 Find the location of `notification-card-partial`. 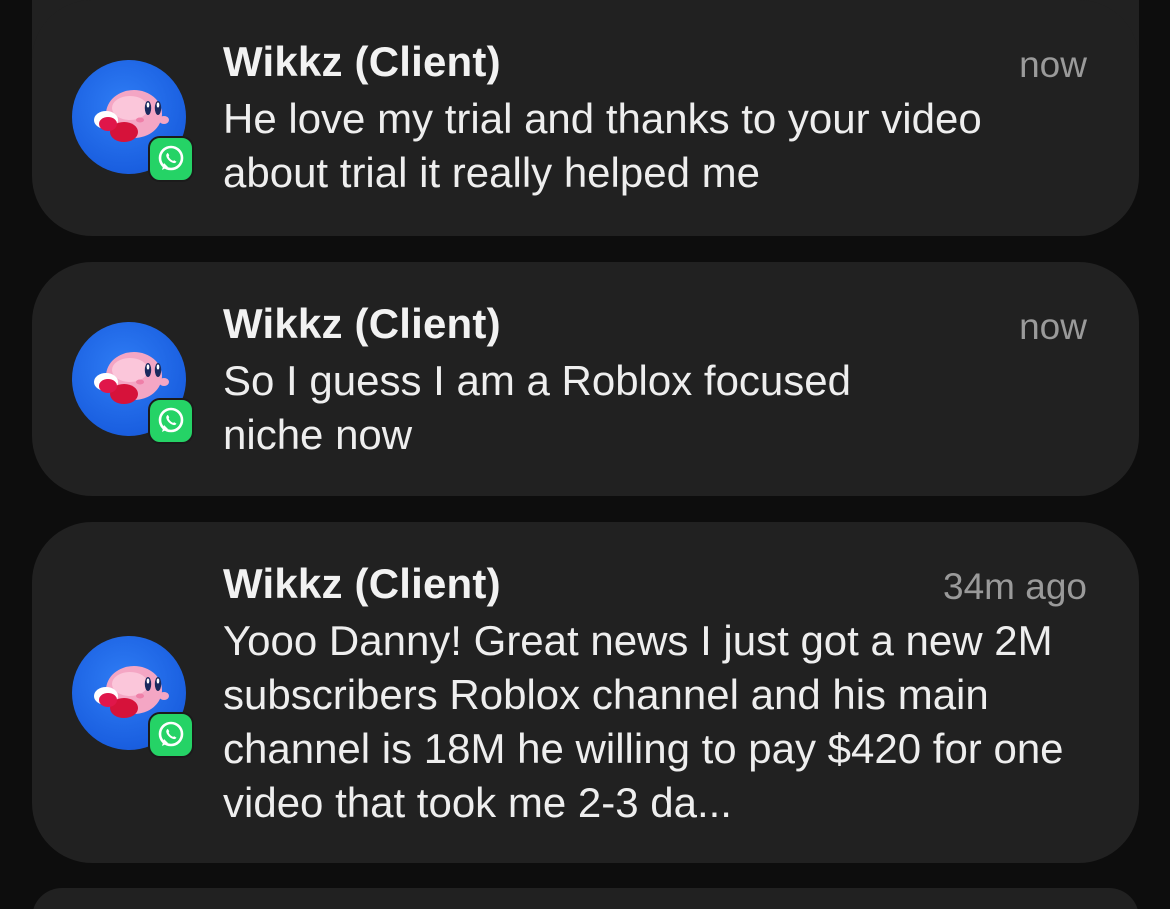

notification-card-partial is located at coordinates (585, 898).